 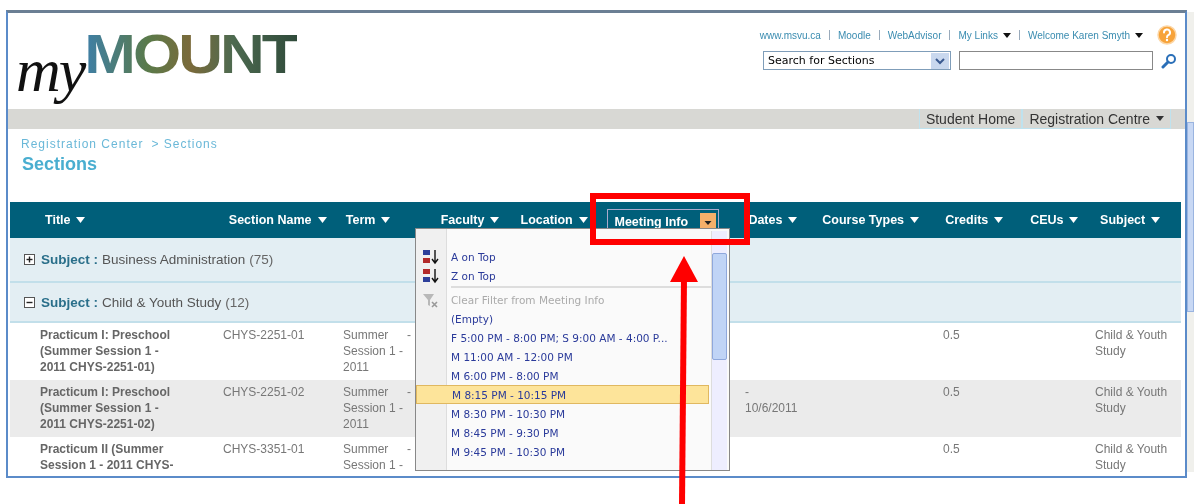 What do you see at coordinates (984, 35) in the screenshot?
I see `header-link: My Links` at bounding box center [984, 35].